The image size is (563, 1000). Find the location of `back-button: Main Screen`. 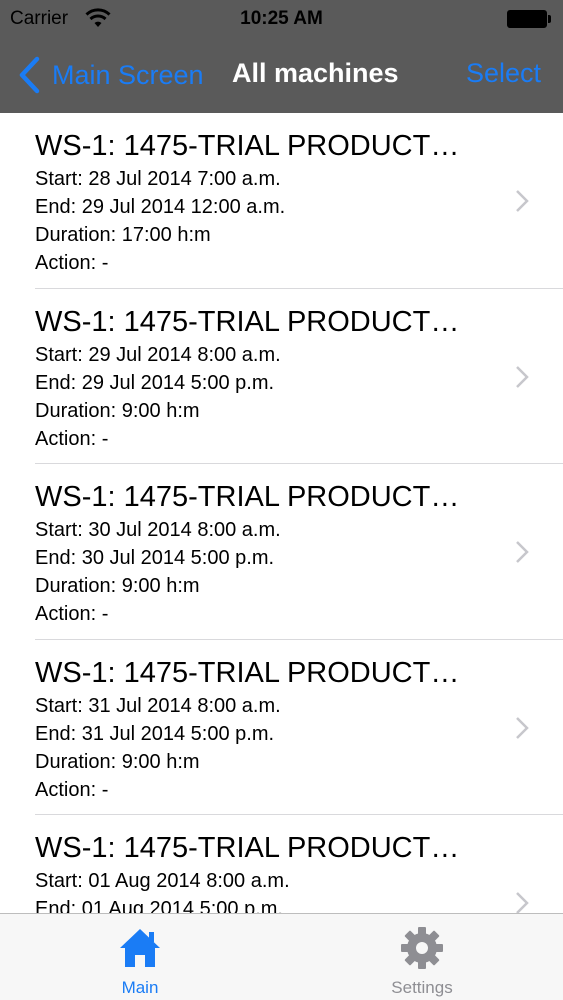

back-button: Main Screen is located at coordinates (111, 75).